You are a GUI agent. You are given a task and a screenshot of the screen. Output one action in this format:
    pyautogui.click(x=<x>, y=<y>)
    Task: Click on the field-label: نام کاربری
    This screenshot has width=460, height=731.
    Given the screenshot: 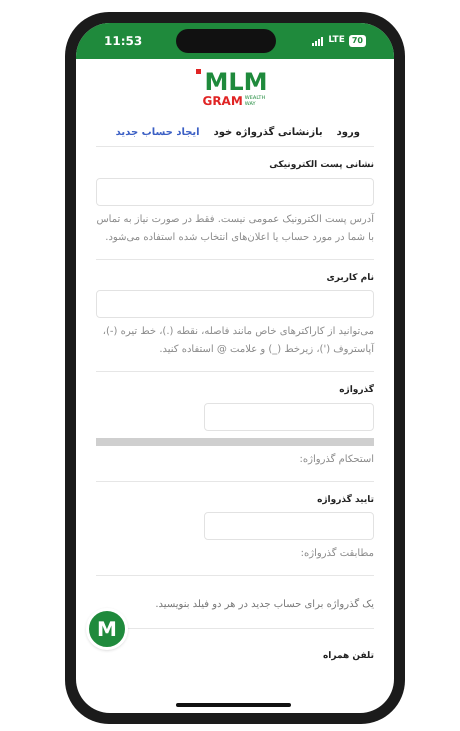 What is the action you would take?
    pyautogui.click(x=349, y=278)
    